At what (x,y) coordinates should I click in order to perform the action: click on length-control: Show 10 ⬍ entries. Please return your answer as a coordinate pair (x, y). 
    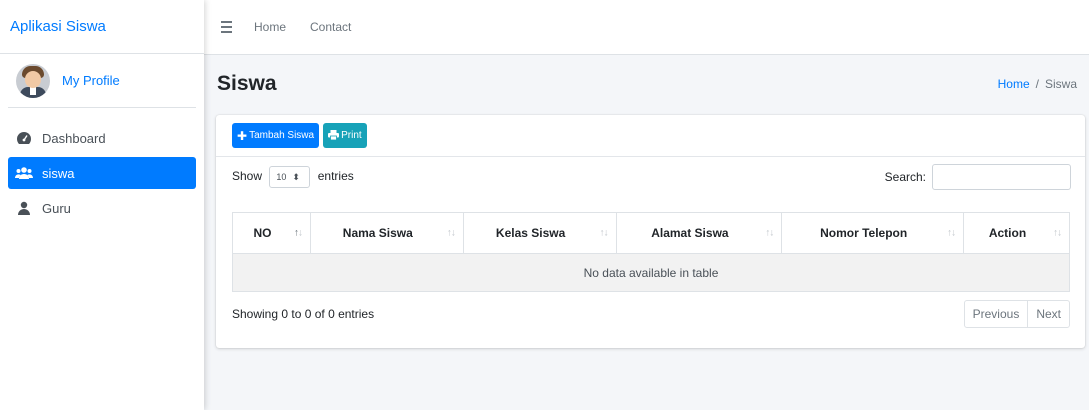
    Looking at the image, I should click on (293, 177).